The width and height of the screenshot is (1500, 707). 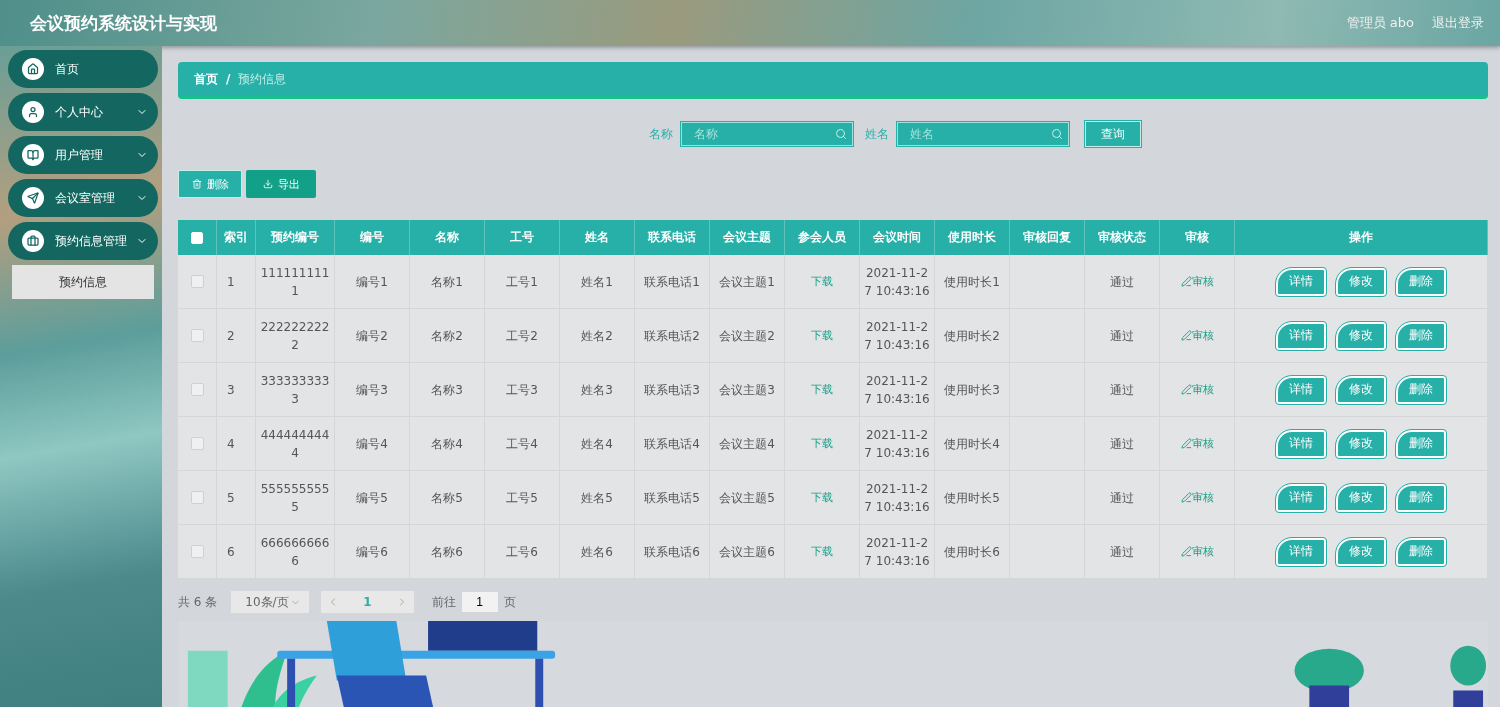 What do you see at coordinates (522, 444) in the screenshot?
I see `table-cell: 工号4` at bounding box center [522, 444].